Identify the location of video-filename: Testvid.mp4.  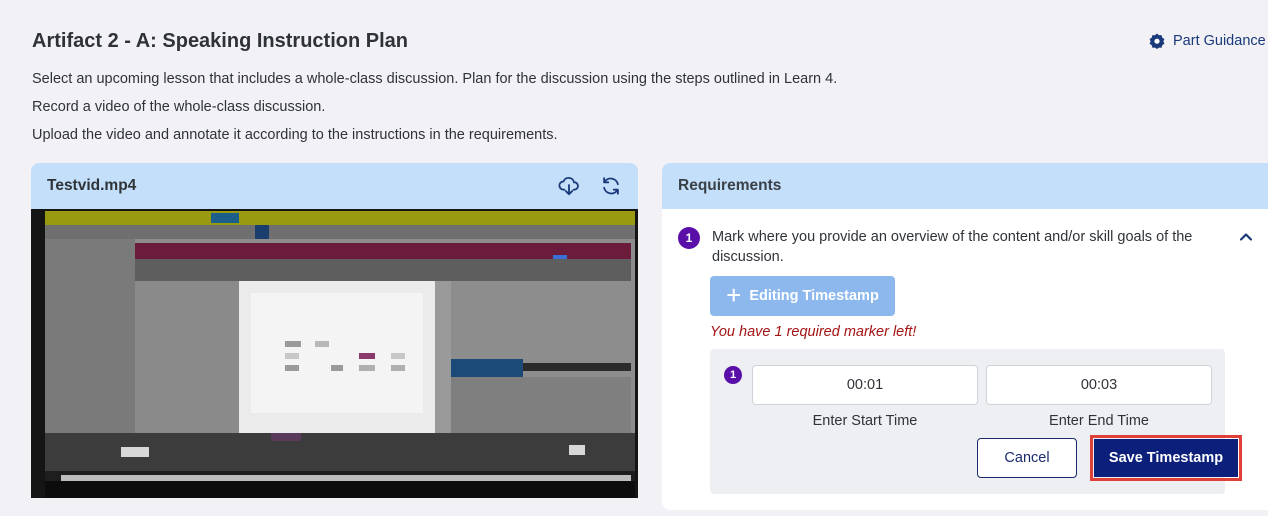
(92, 185).